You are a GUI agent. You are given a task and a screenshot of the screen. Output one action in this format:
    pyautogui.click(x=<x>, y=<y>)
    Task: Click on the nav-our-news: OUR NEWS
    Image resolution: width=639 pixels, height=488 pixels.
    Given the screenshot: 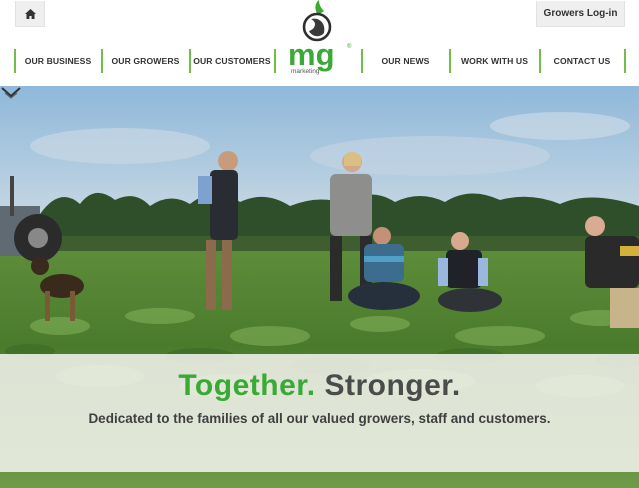 What is the action you would take?
    pyautogui.click(x=405, y=61)
    